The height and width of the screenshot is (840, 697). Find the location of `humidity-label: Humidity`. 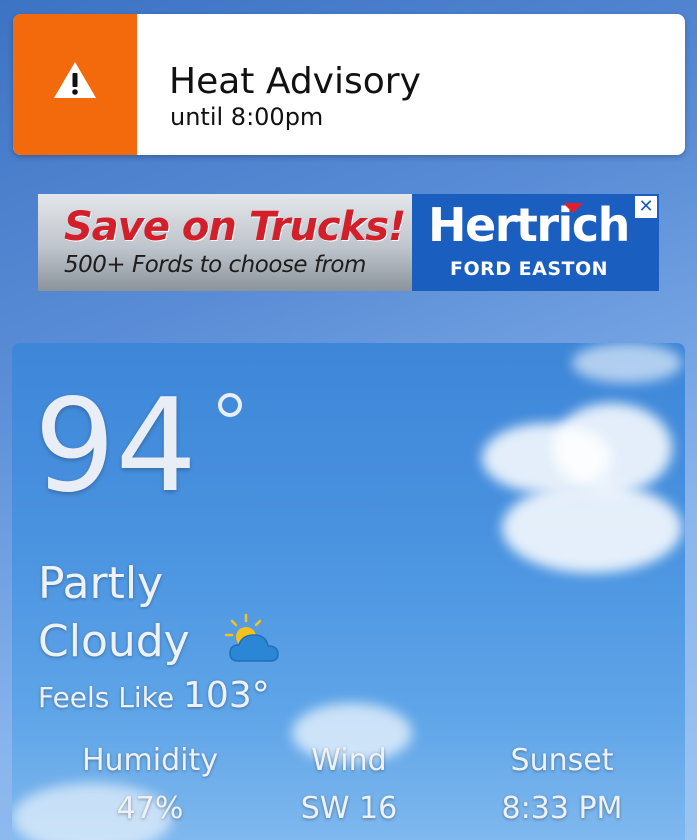

humidity-label: Humidity is located at coordinates (150, 760).